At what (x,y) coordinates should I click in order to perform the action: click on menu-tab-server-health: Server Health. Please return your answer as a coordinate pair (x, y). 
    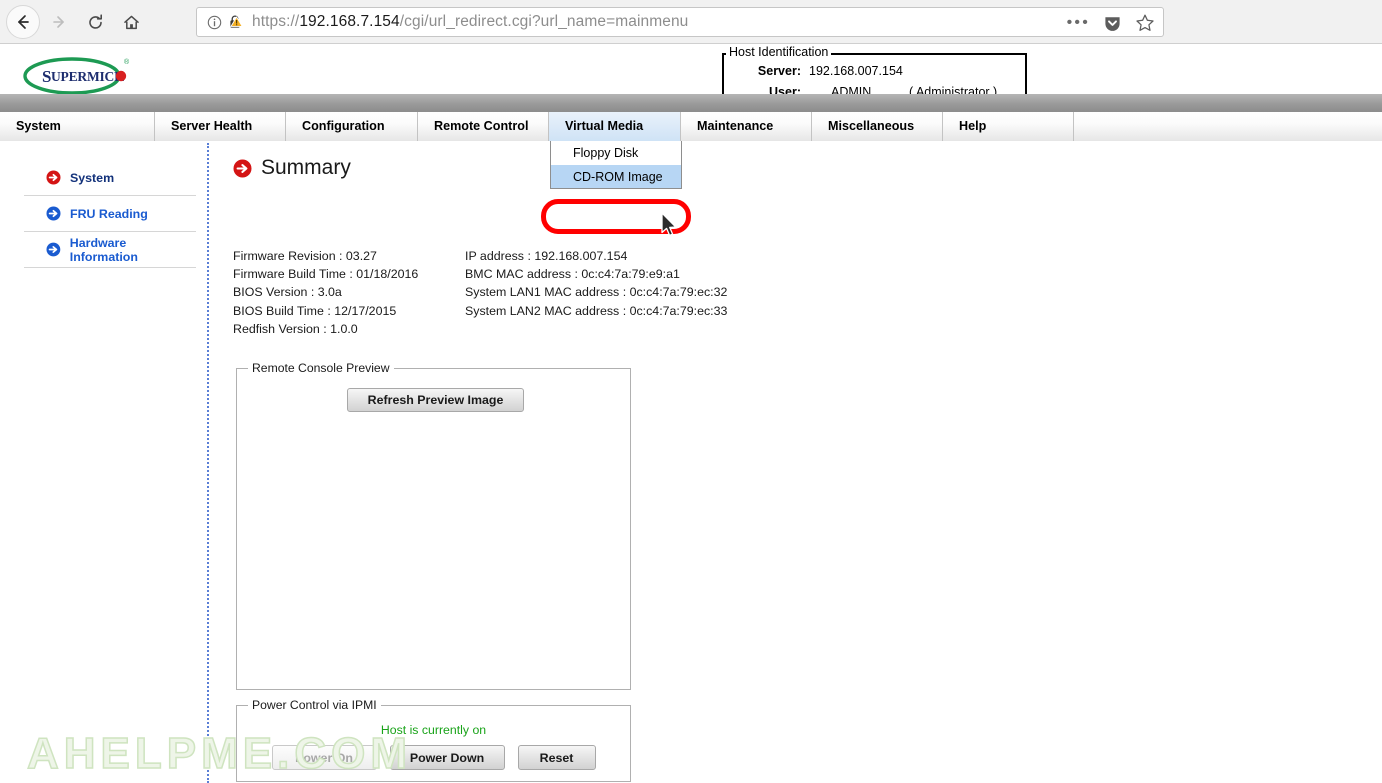
    Looking at the image, I should click on (220, 126).